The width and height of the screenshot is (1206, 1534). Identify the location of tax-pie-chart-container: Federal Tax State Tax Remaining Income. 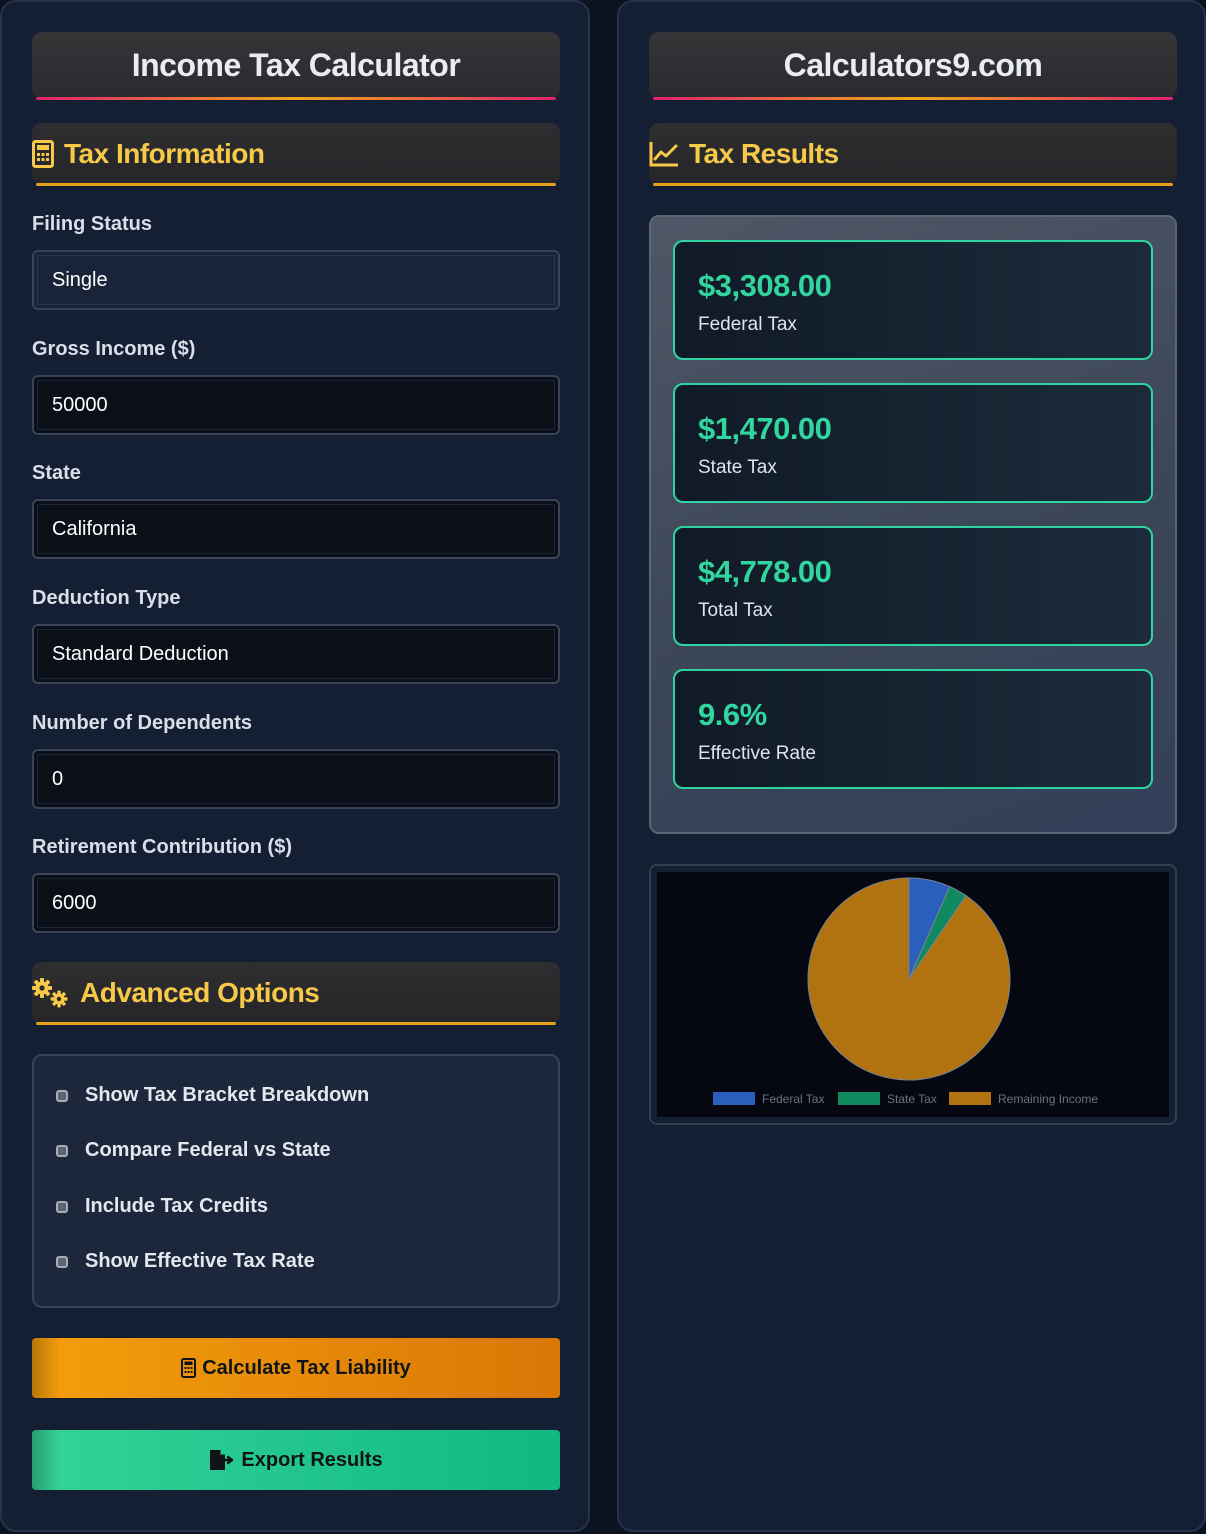
(913, 994).